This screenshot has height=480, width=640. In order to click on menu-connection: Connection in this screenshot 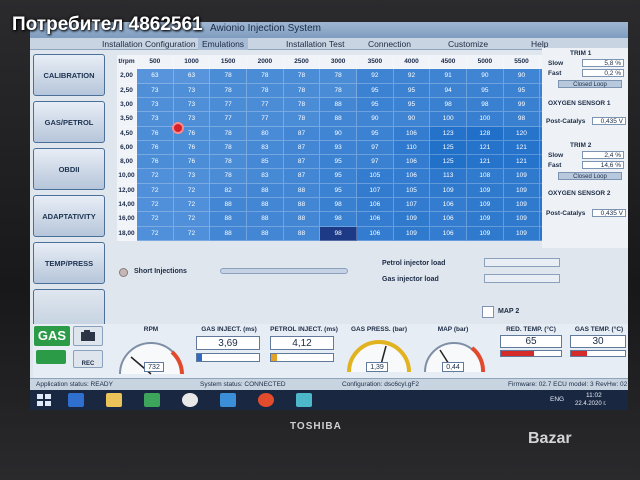, I will do `click(389, 44)`.